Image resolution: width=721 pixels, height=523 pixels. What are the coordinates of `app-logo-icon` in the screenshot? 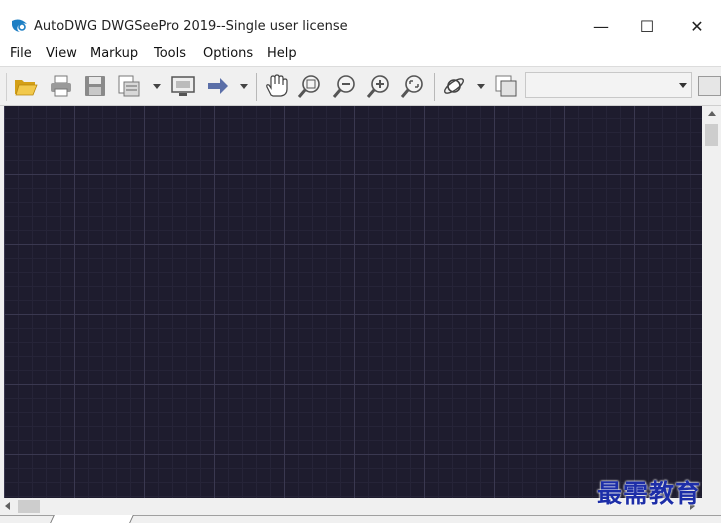 It's located at (19, 25).